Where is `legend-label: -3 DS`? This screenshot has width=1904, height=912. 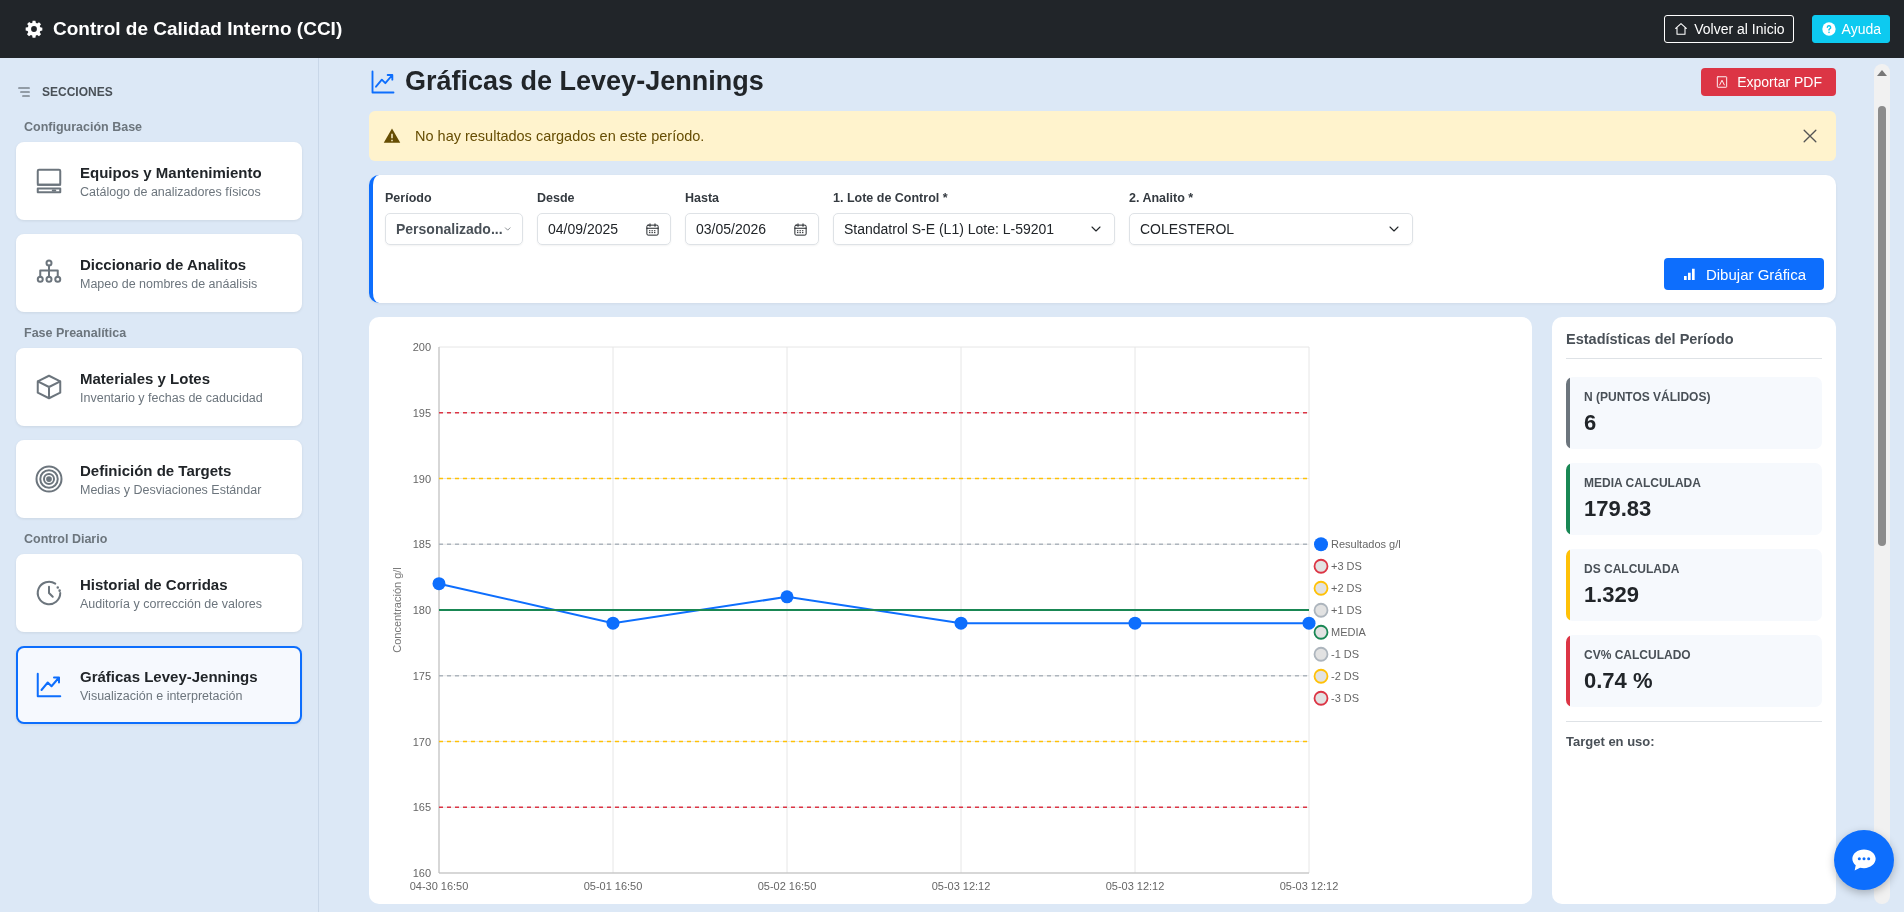
legend-label: -3 DS is located at coordinates (1345, 698).